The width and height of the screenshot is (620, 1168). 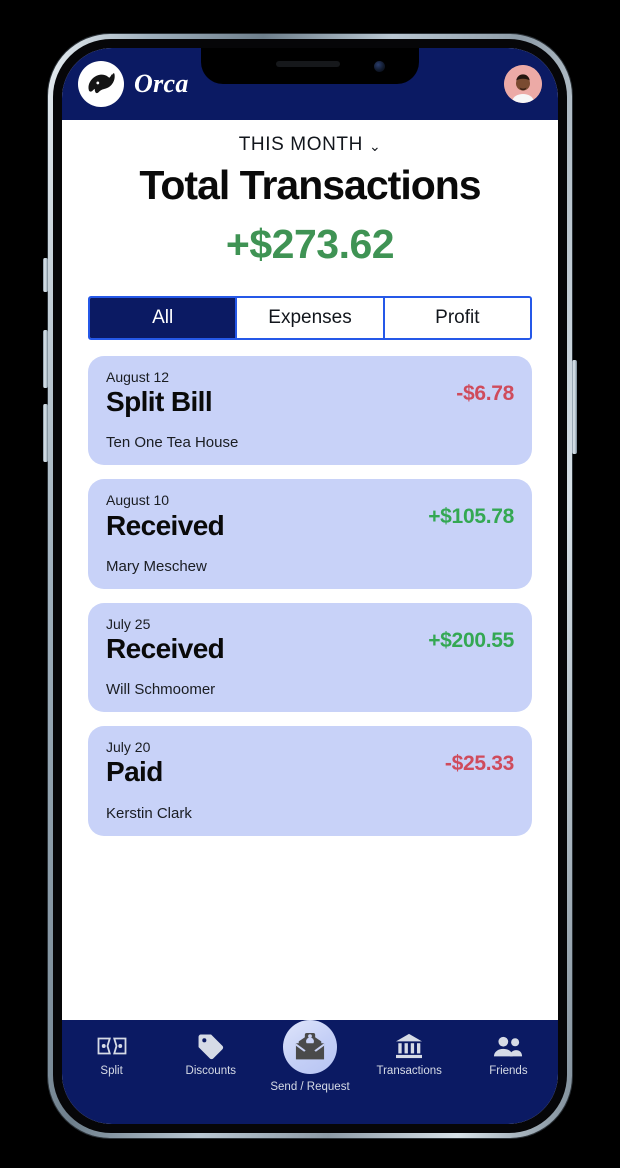 I want to click on earpiece-speaker-icon, so click(x=308, y=64).